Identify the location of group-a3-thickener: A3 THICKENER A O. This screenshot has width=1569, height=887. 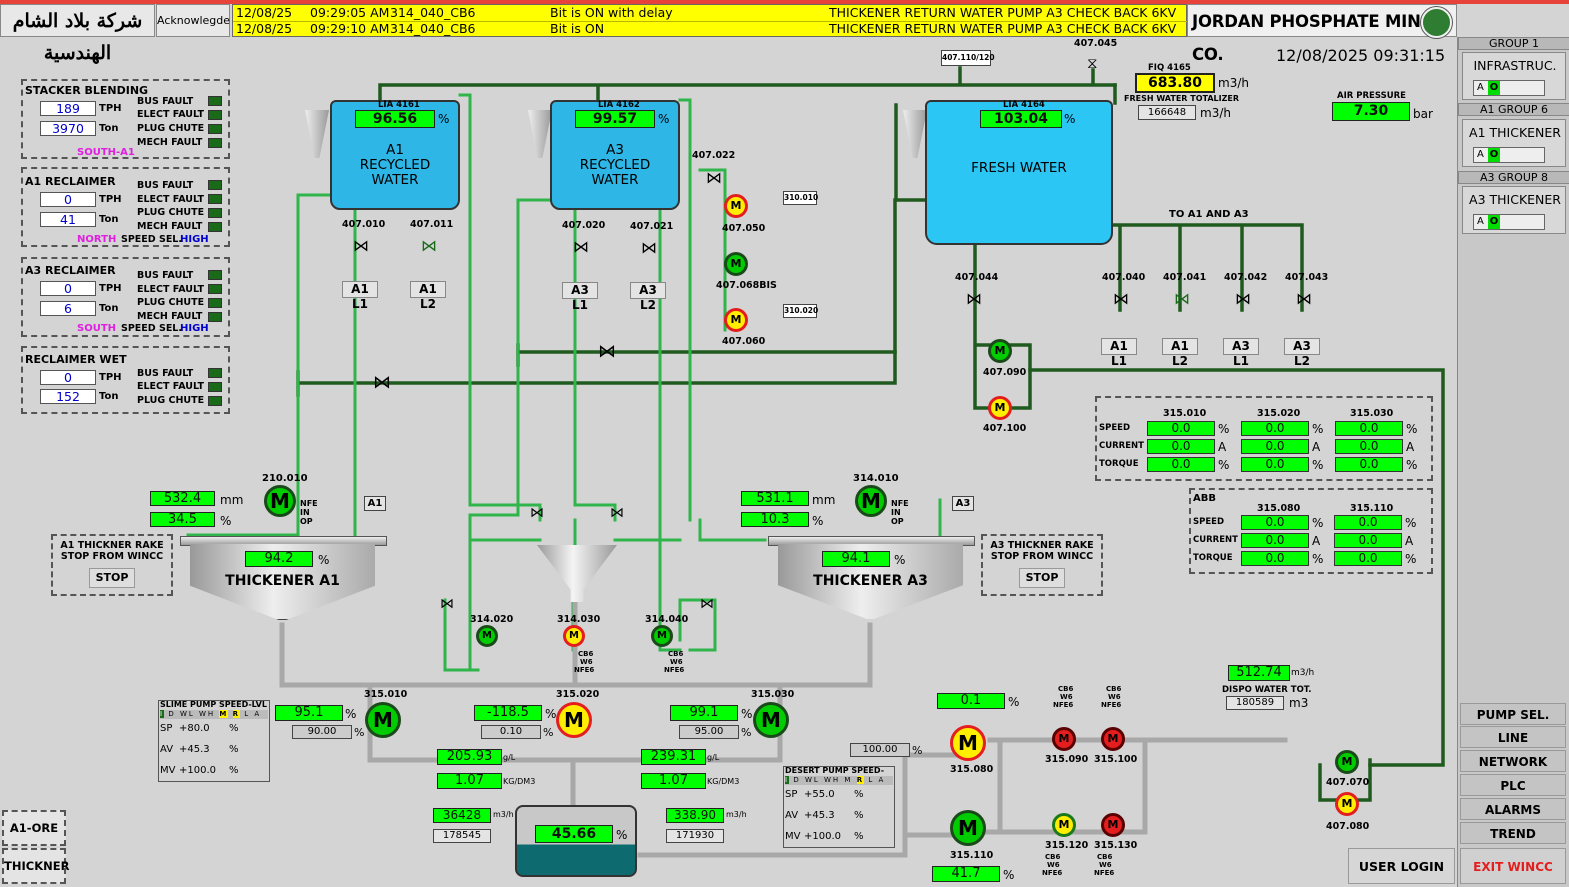
(1514, 210).